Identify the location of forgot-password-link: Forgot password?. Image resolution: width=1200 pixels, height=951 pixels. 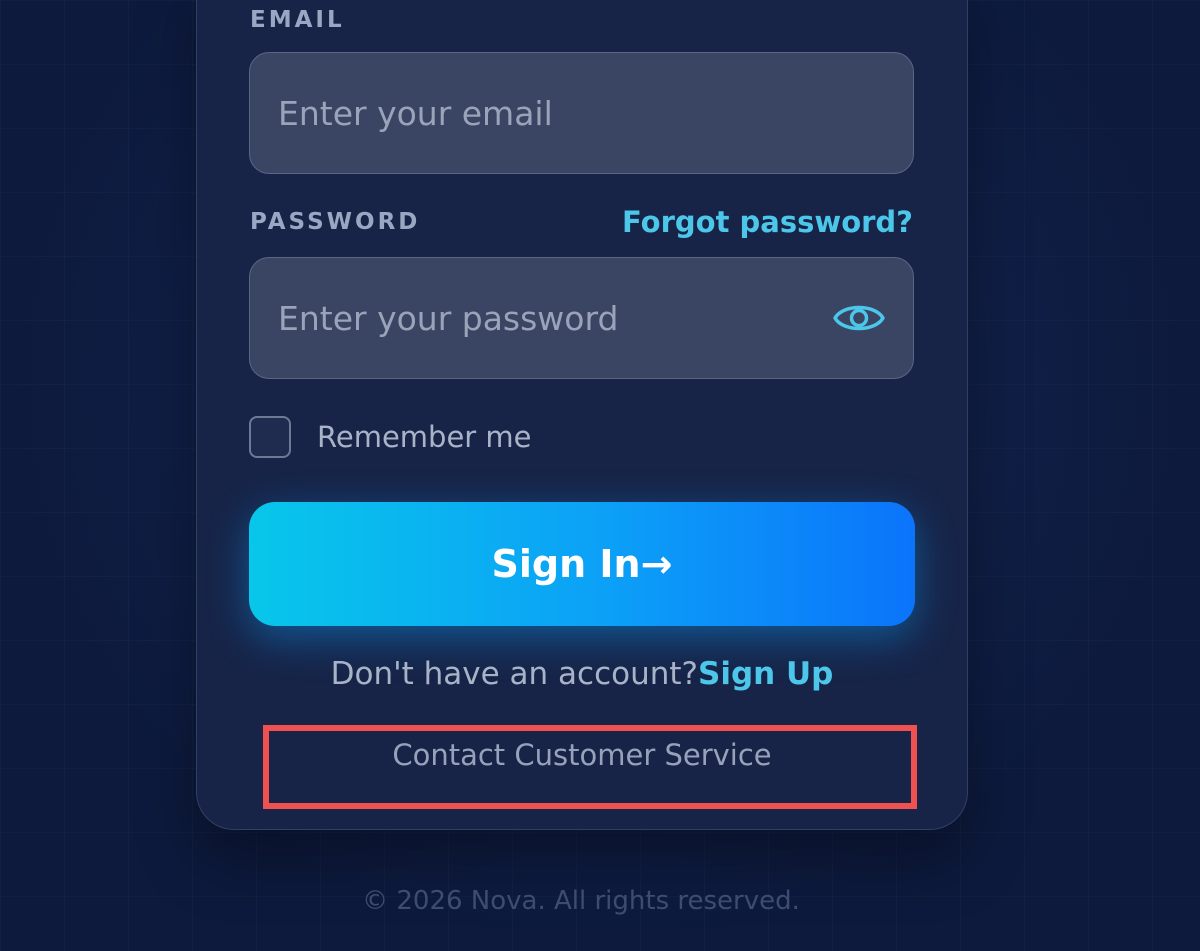
(767, 222).